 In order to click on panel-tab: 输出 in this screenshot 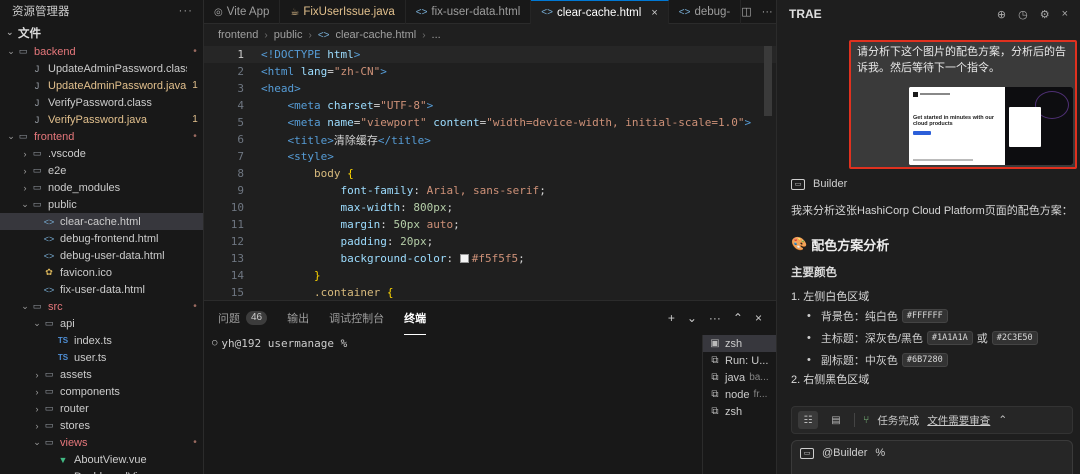, I will do `click(298, 318)`.